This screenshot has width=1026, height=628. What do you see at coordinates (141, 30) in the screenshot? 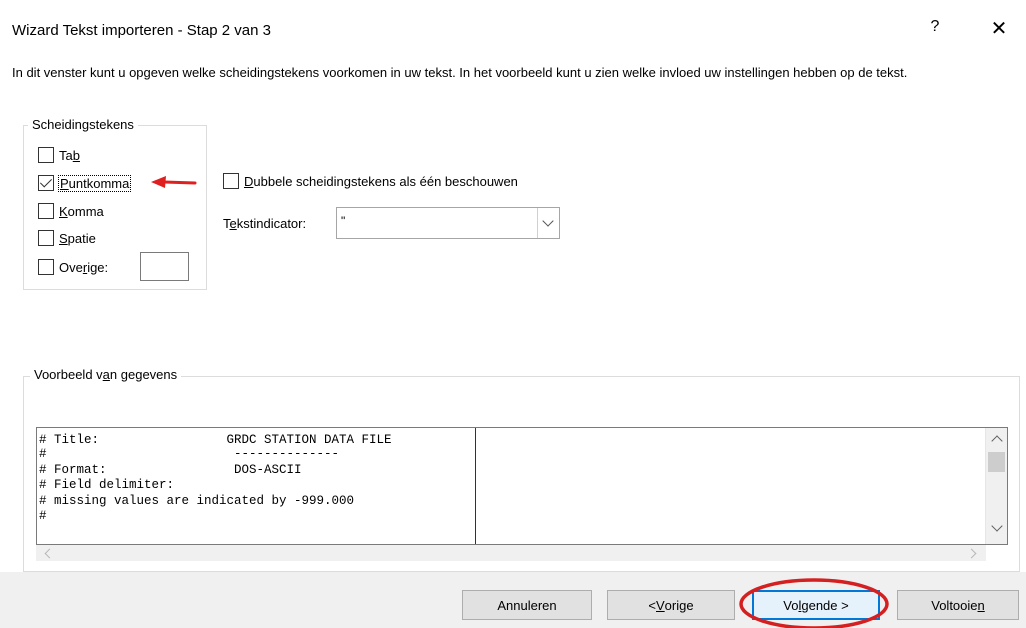
I see `window-title: Wizard Tekst importeren - Stap 2 van 3` at bounding box center [141, 30].